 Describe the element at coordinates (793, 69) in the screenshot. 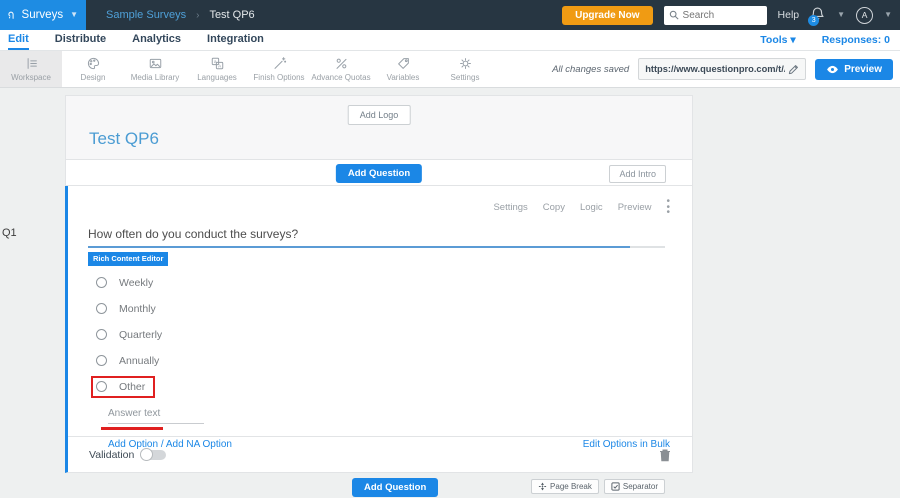

I see `edit-pencil-icon` at that location.